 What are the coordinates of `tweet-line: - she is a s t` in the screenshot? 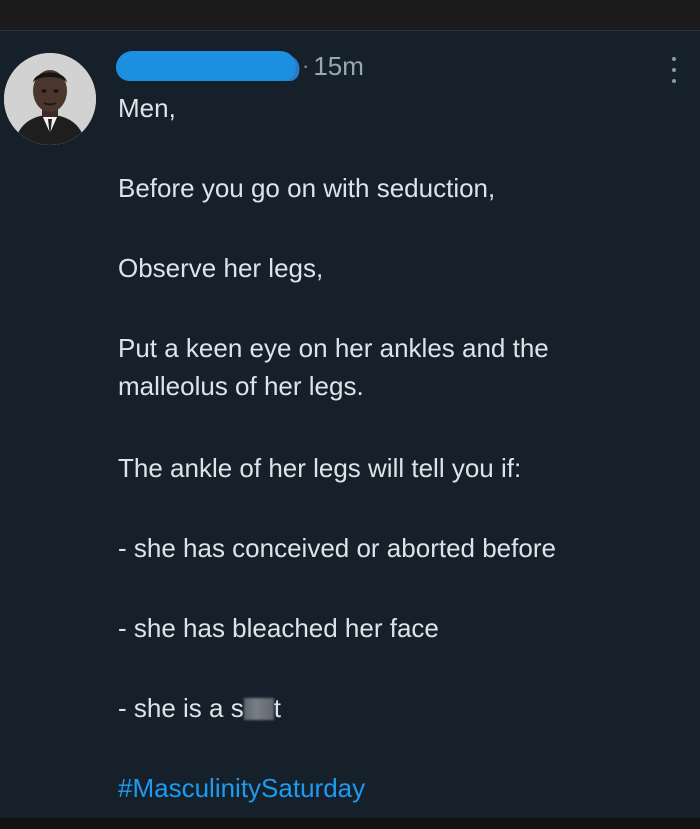 It's located at (199, 708).